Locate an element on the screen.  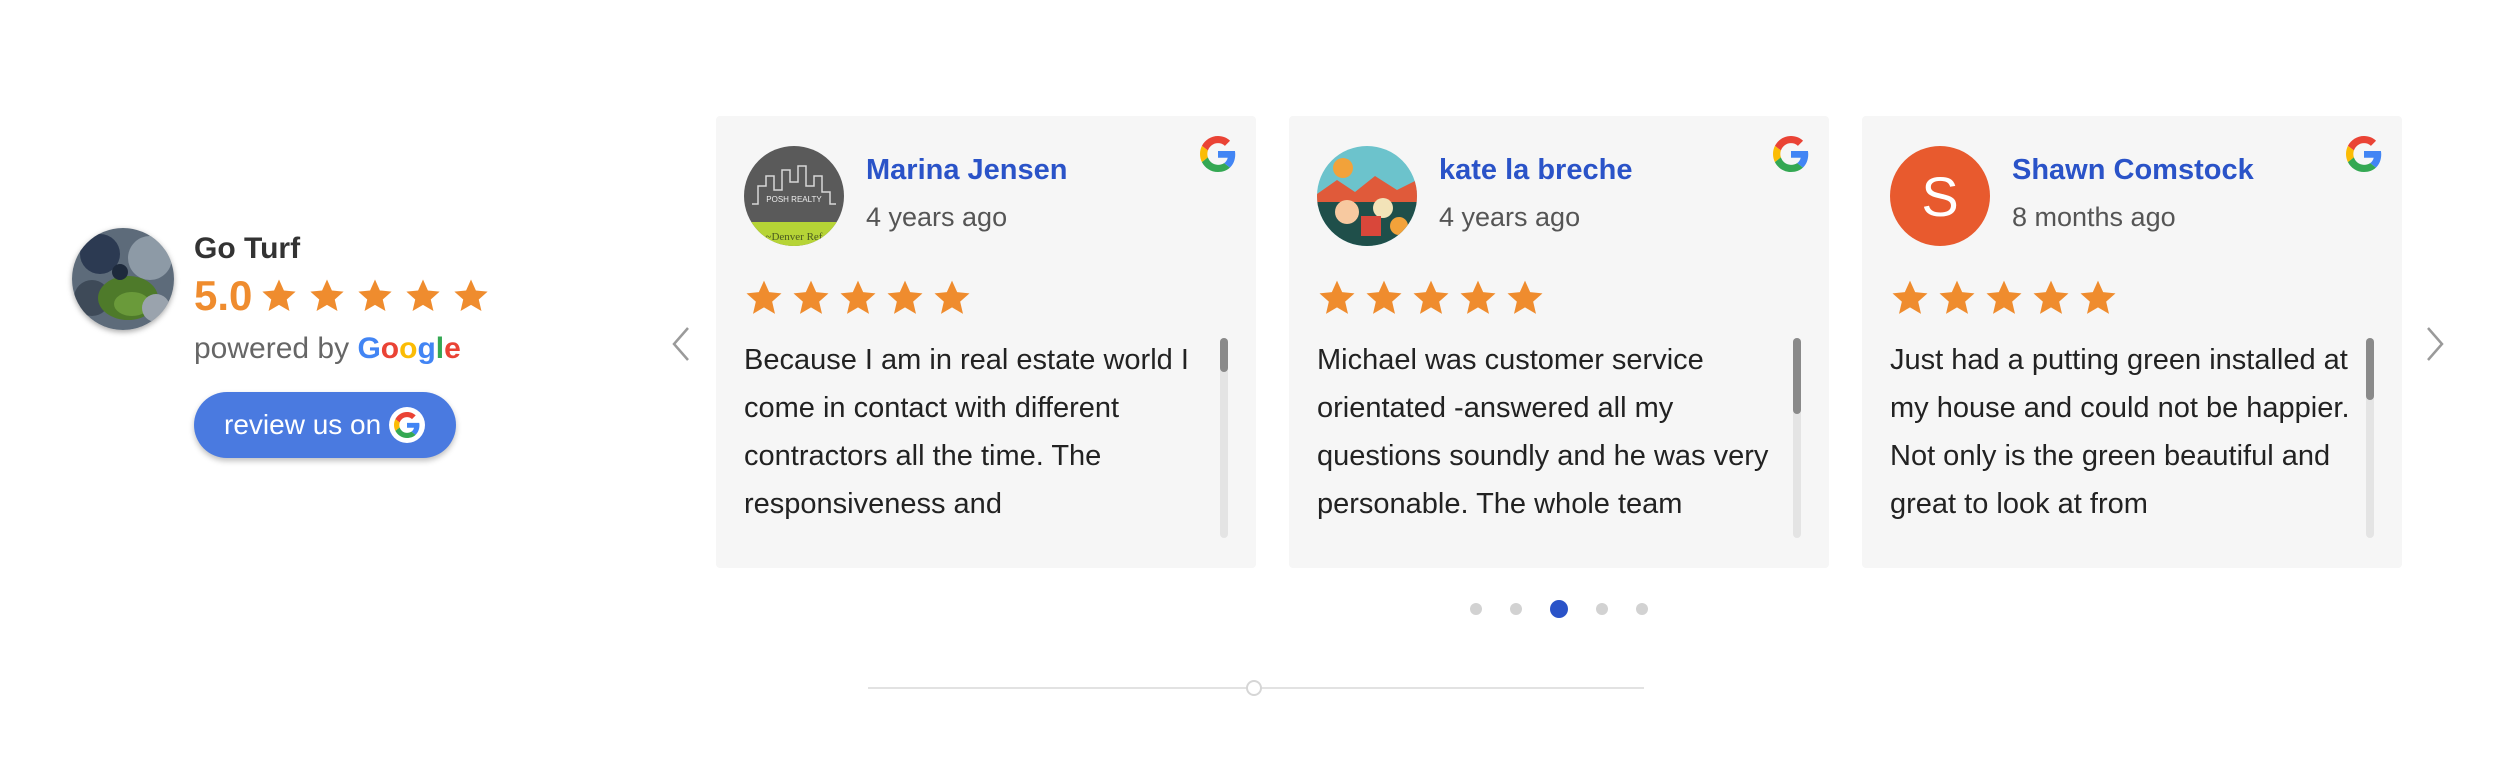
review-age: 8 months ago is located at coordinates (2094, 217).